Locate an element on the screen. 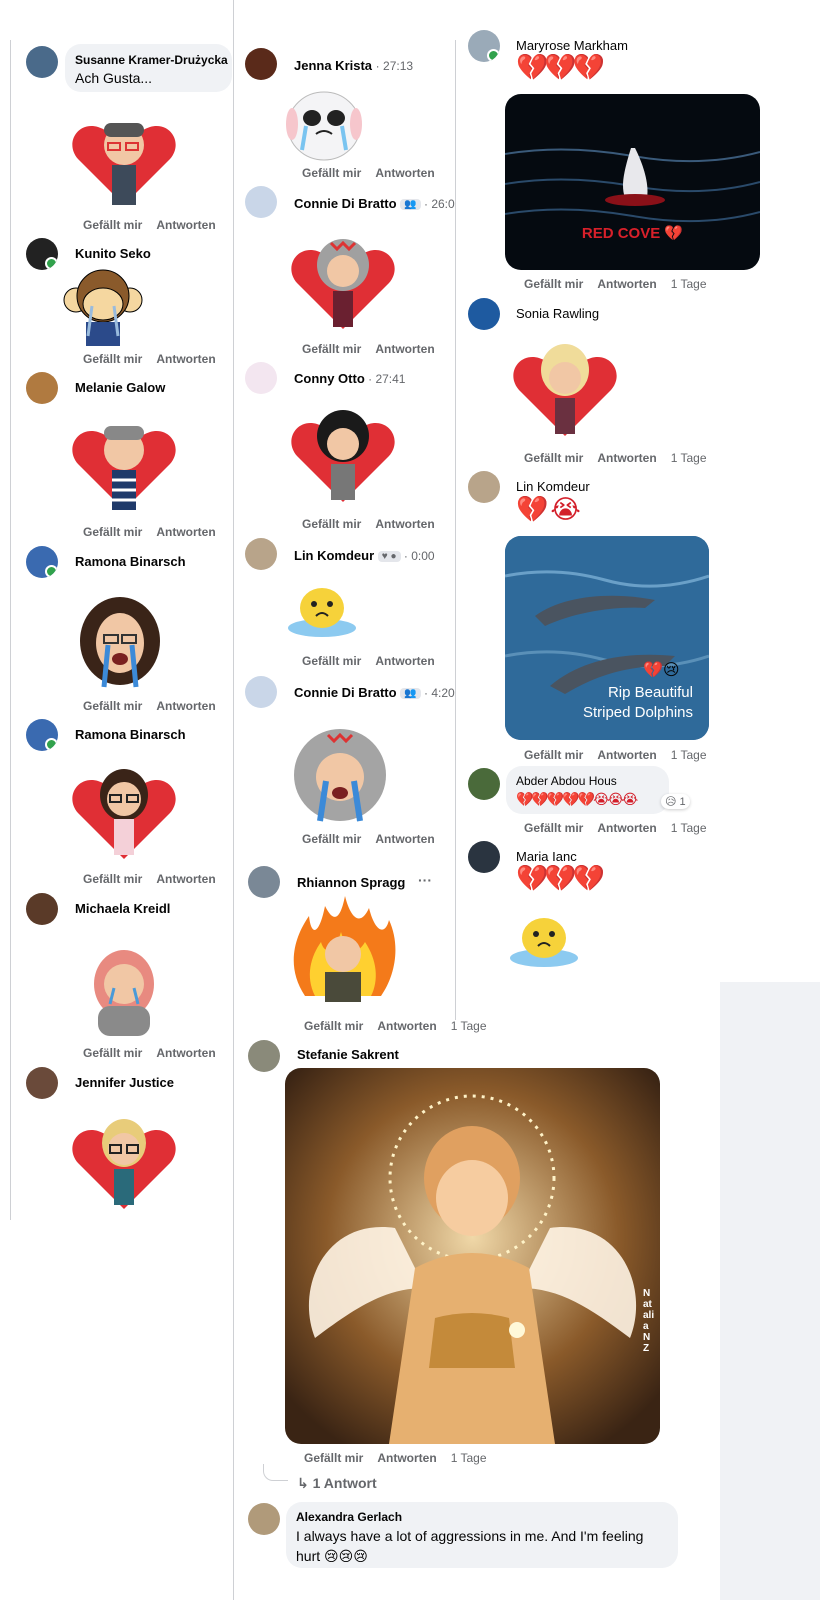 This screenshot has height=1600, width=820. image-caption: Striped Dolphins is located at coordinates (637, 712).